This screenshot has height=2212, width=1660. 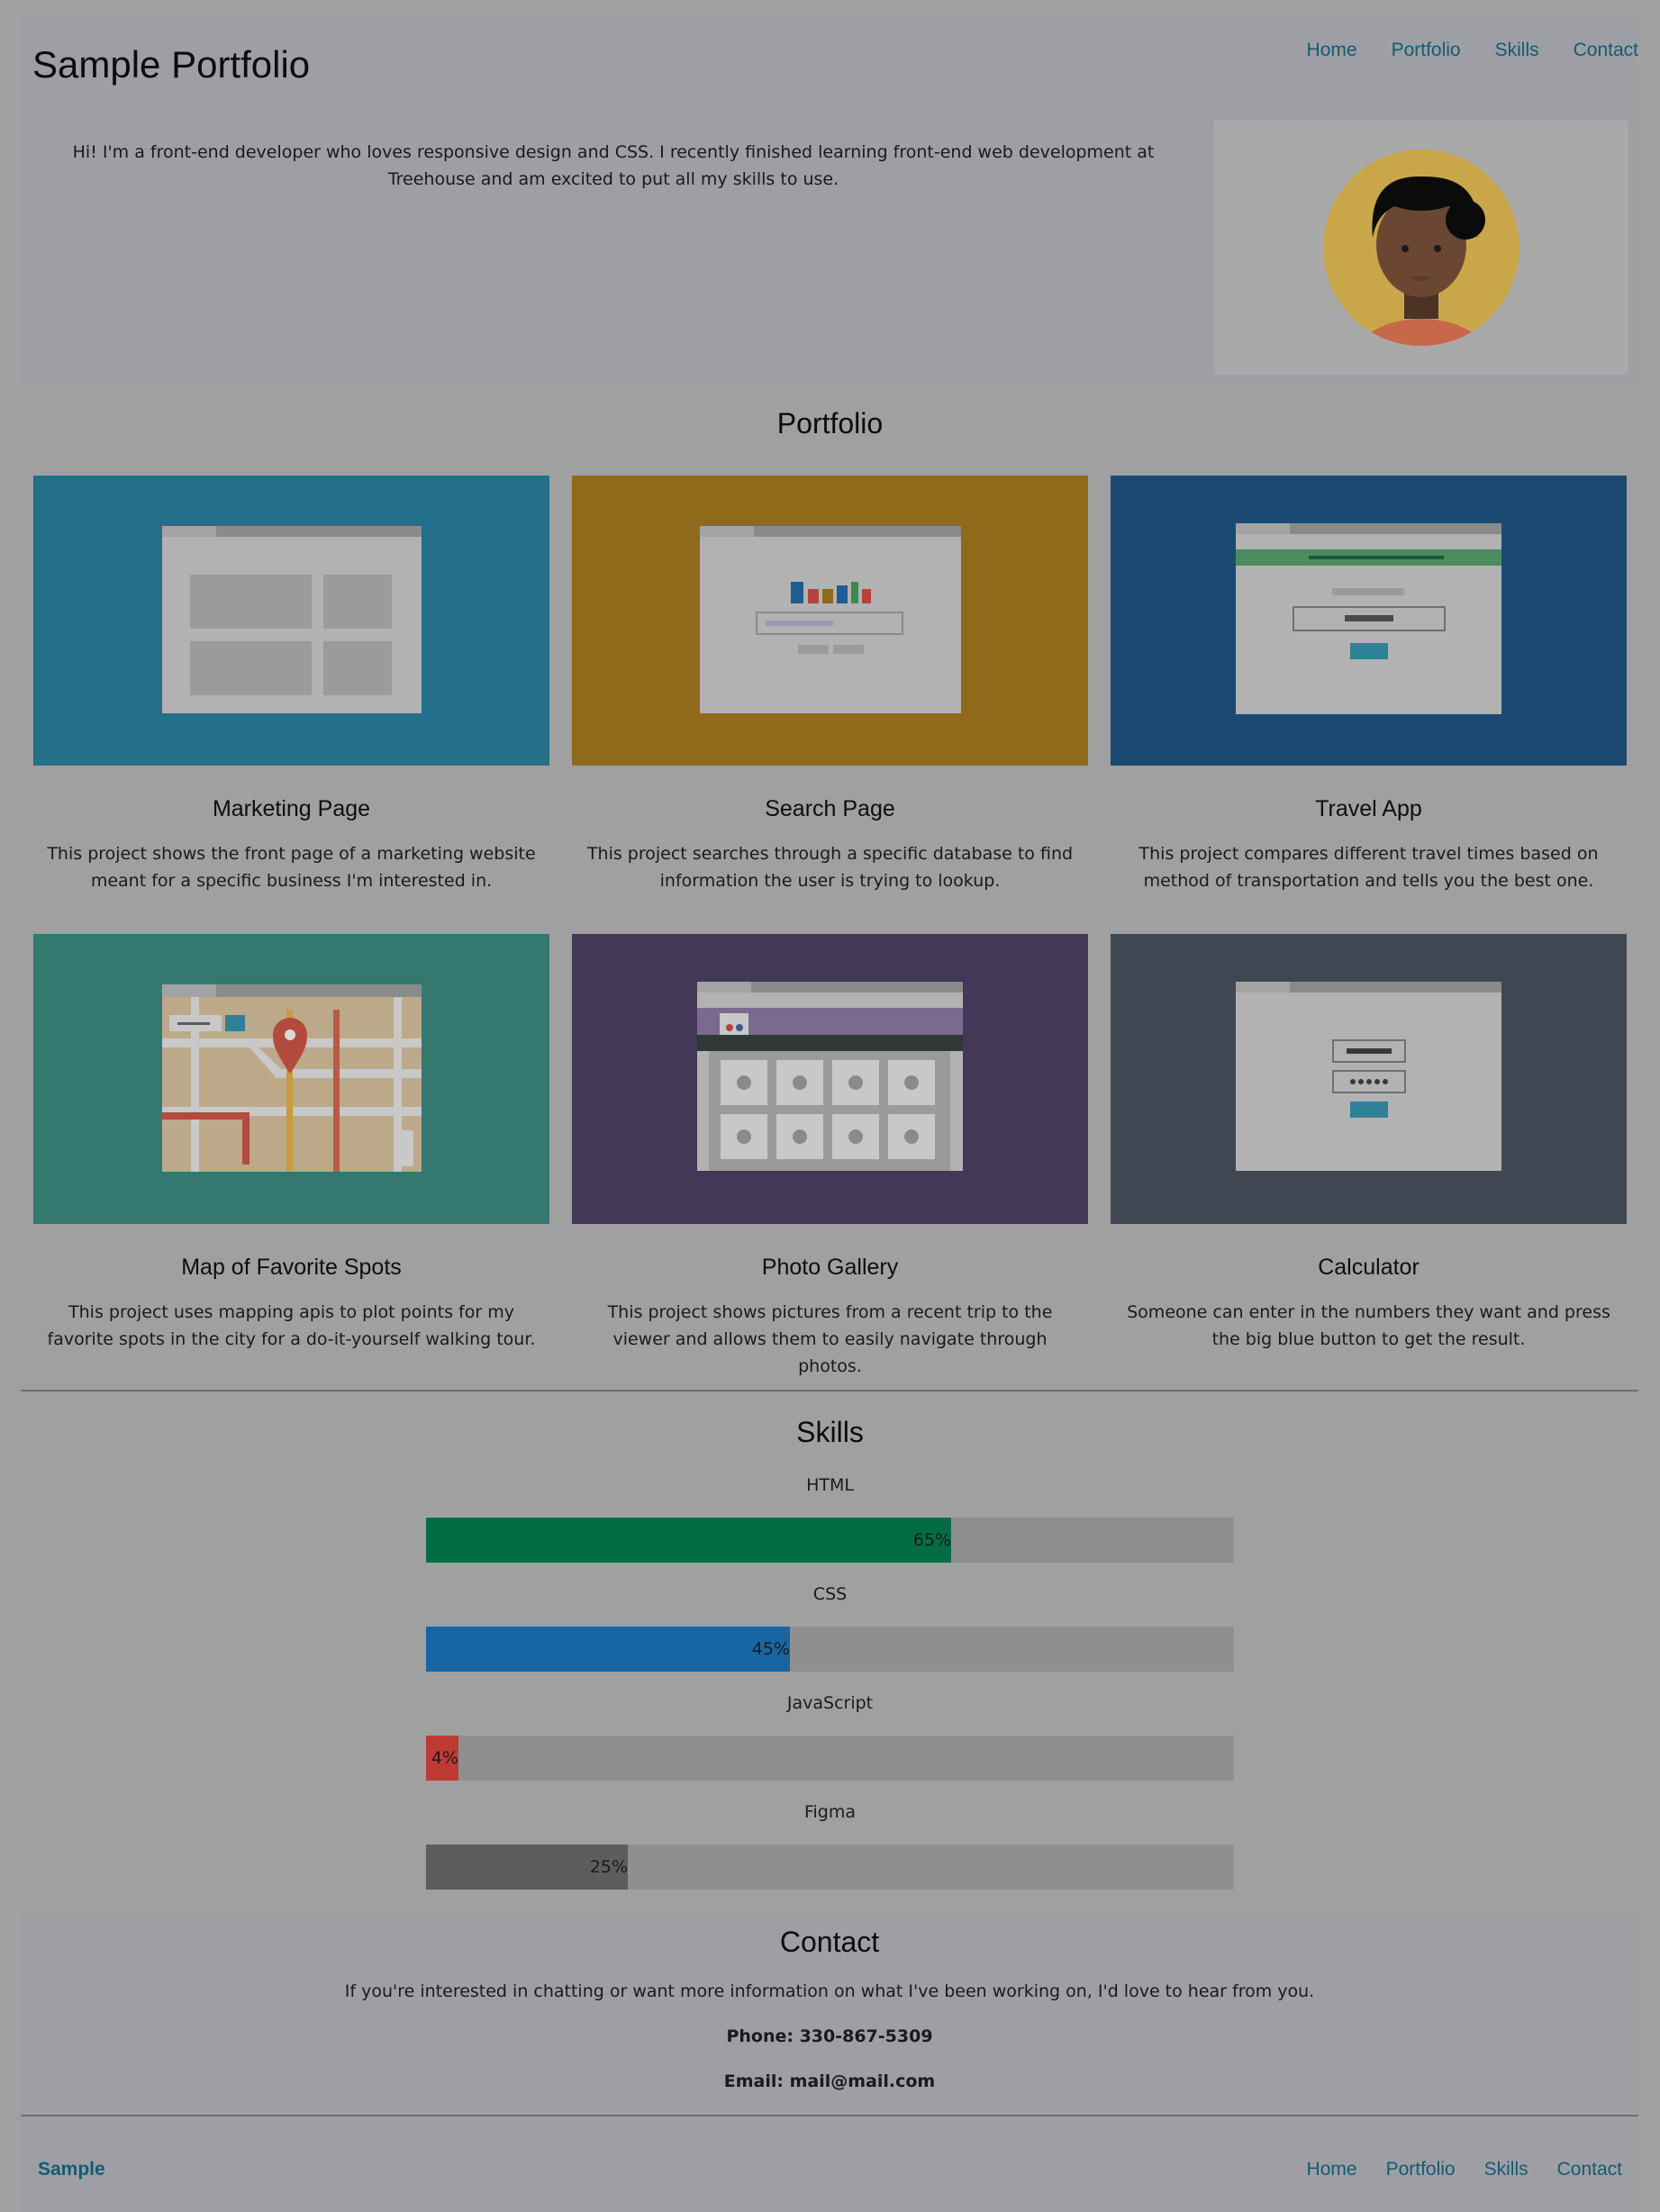 What do you see at coordinates (1517, 51) in the screenshot?
I see `nav-skills-link: Skills` at bounding box center [1517, 51].